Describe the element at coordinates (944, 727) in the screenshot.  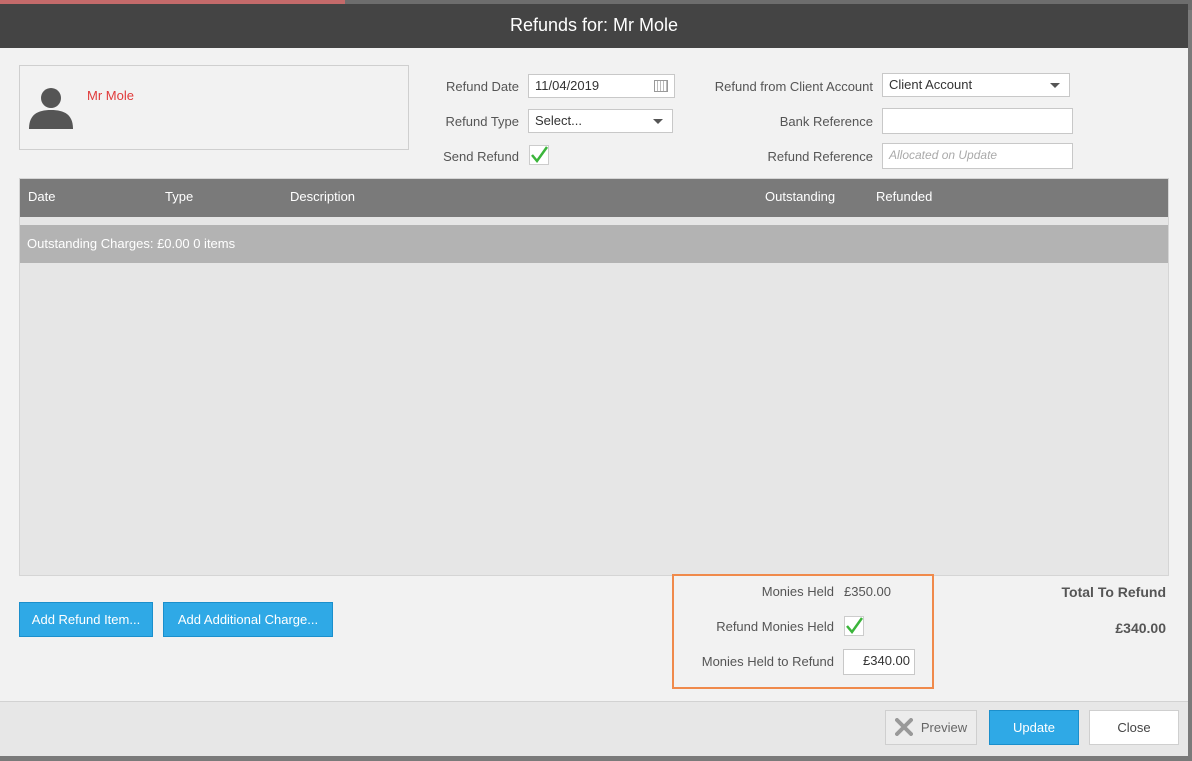
I see `preview-button-label: Preview` at that location.